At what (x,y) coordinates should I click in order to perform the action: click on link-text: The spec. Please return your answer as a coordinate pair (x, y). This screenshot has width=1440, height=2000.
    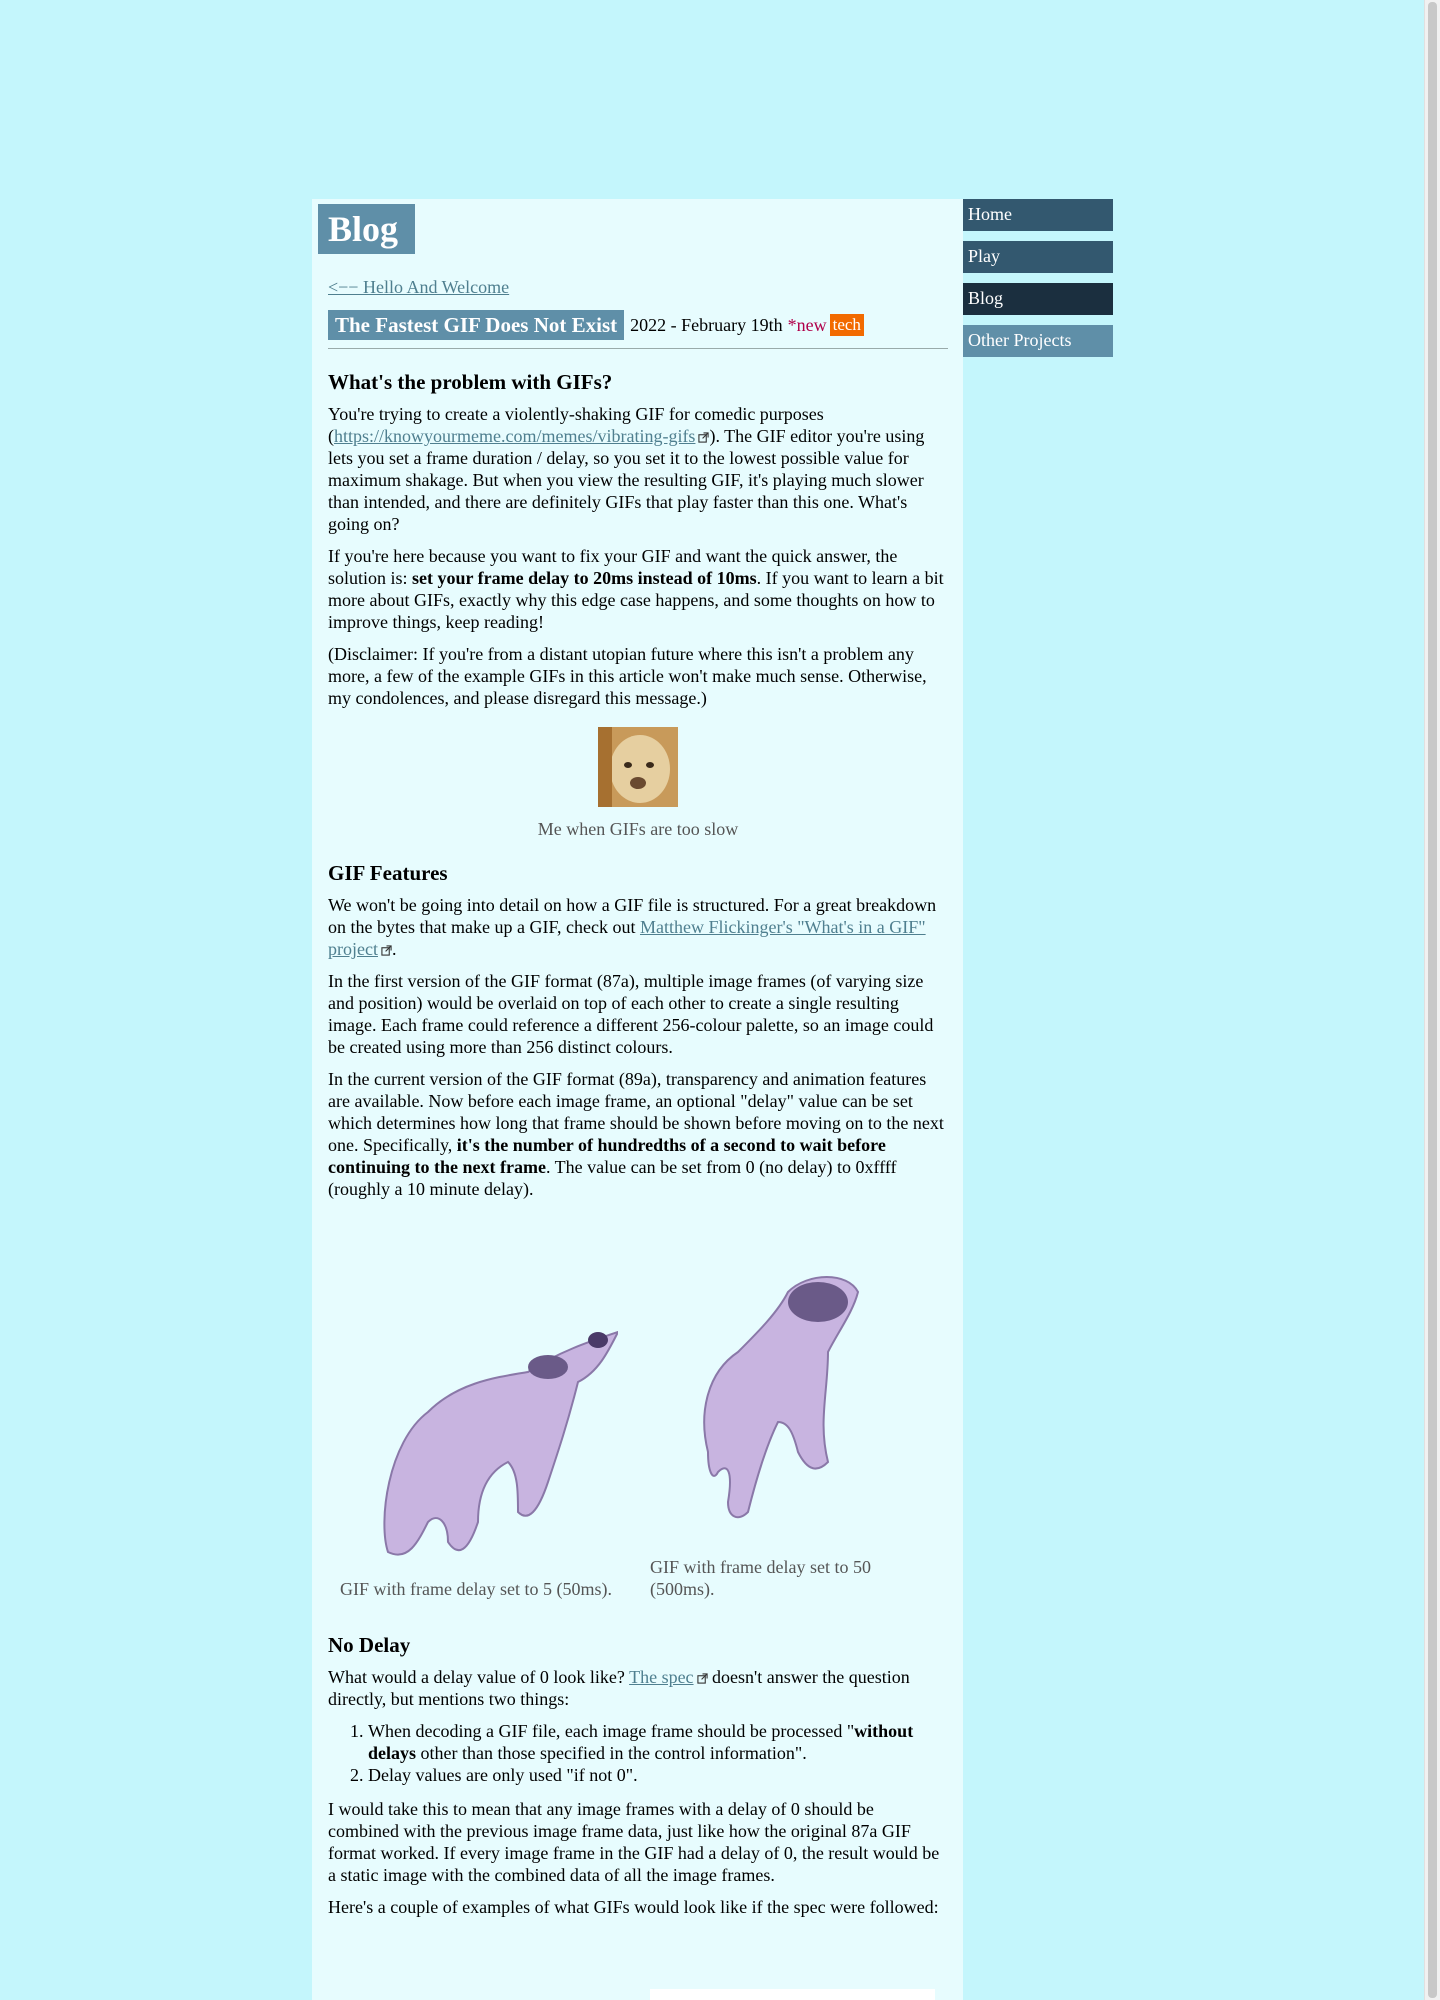
    Looking at the image, I should click on (661, 1677).